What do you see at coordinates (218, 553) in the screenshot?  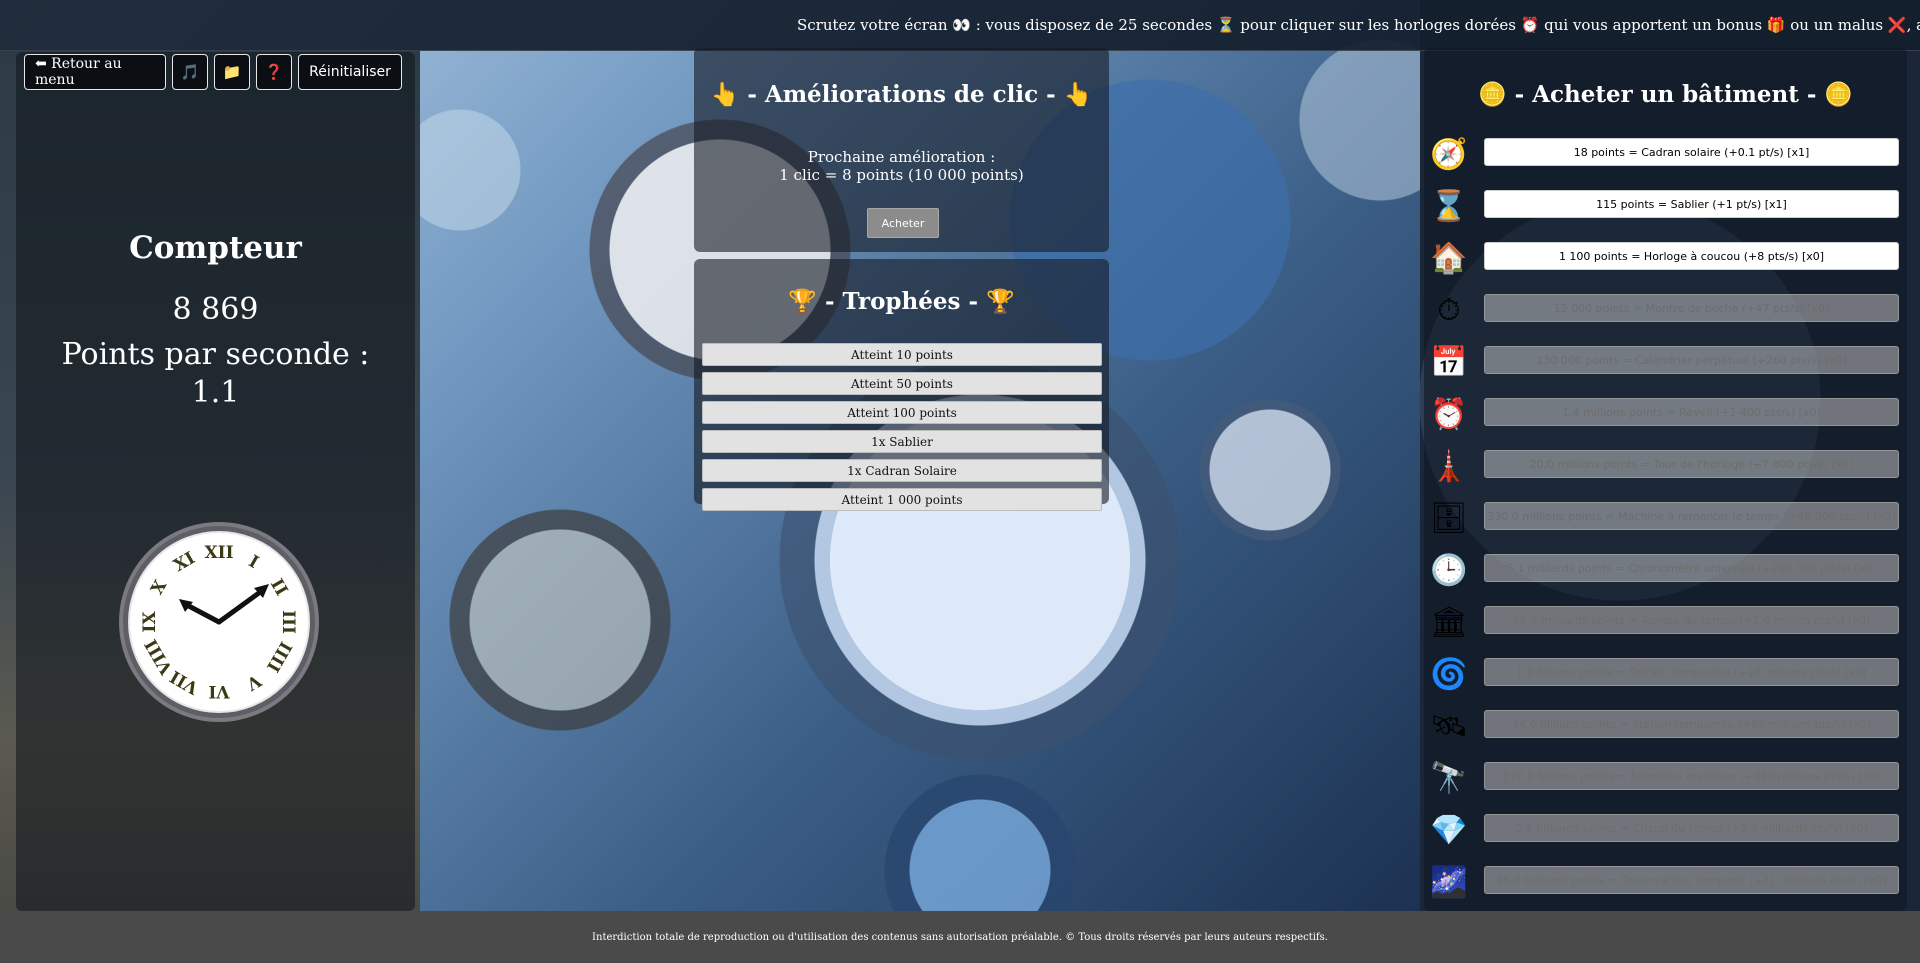 I see `clock-numeral: XII` at bounding box center [218, 553].